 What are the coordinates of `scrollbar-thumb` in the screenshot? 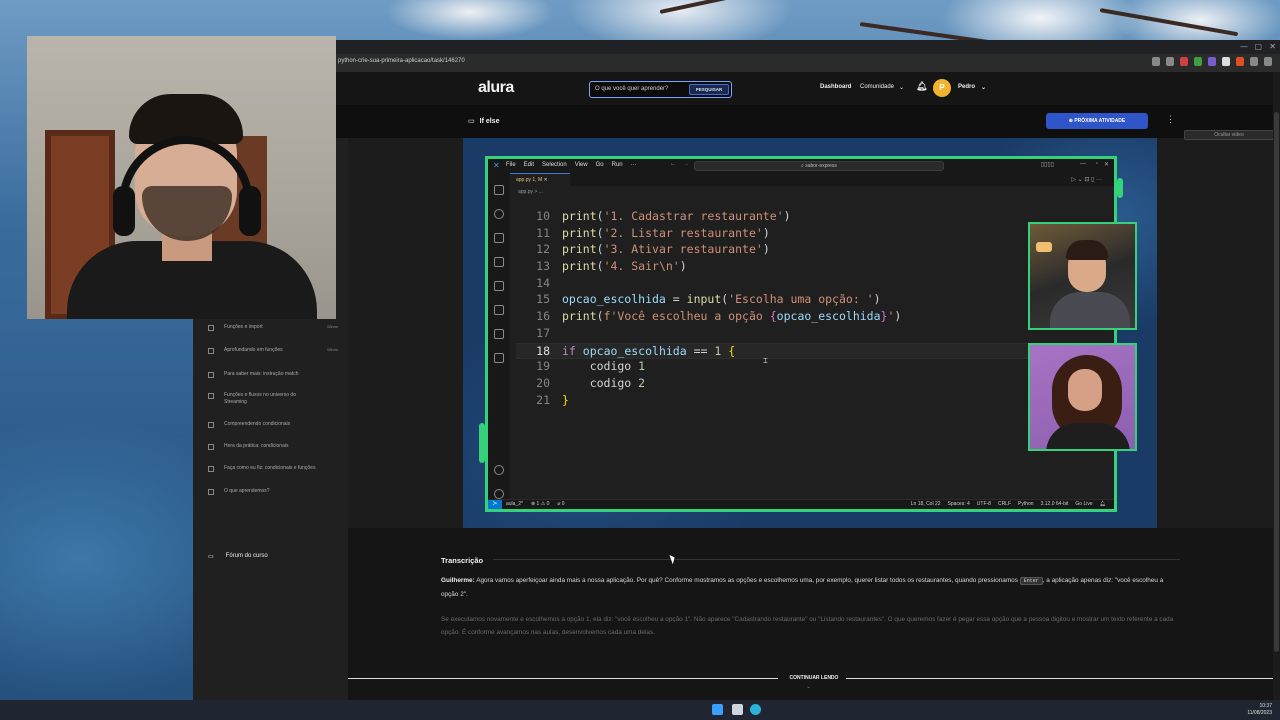 It's located at (1276, 382).